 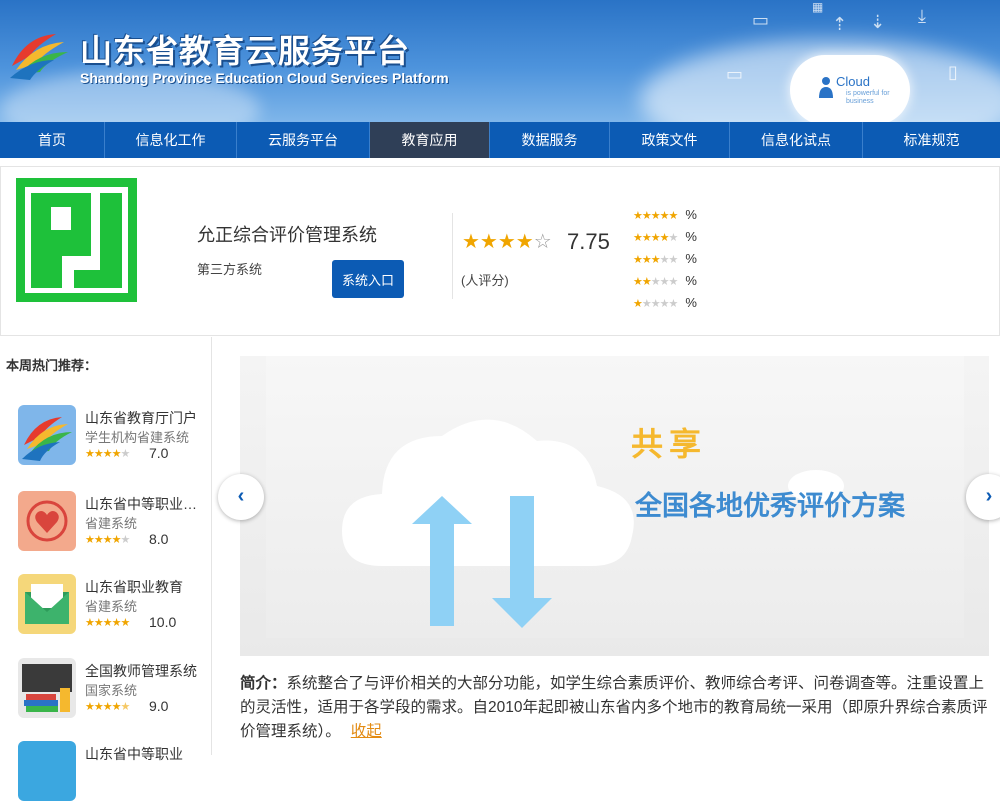 What do you see at coordinates (137, 437) in the screenshot?
I see `app-type: 学生机构省建系统` at bounding box center [137, 437].